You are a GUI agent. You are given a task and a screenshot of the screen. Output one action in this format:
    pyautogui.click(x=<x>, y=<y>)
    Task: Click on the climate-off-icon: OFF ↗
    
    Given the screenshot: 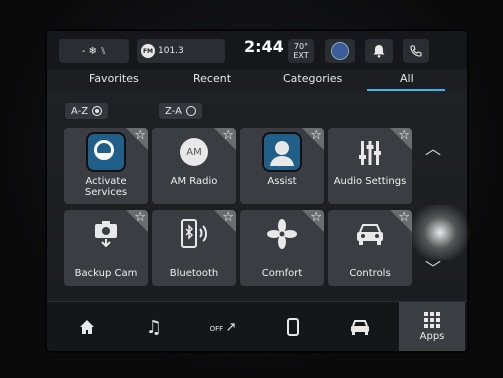 What is the action you would take?
    pyautogui.click(x=223, y=327)
    